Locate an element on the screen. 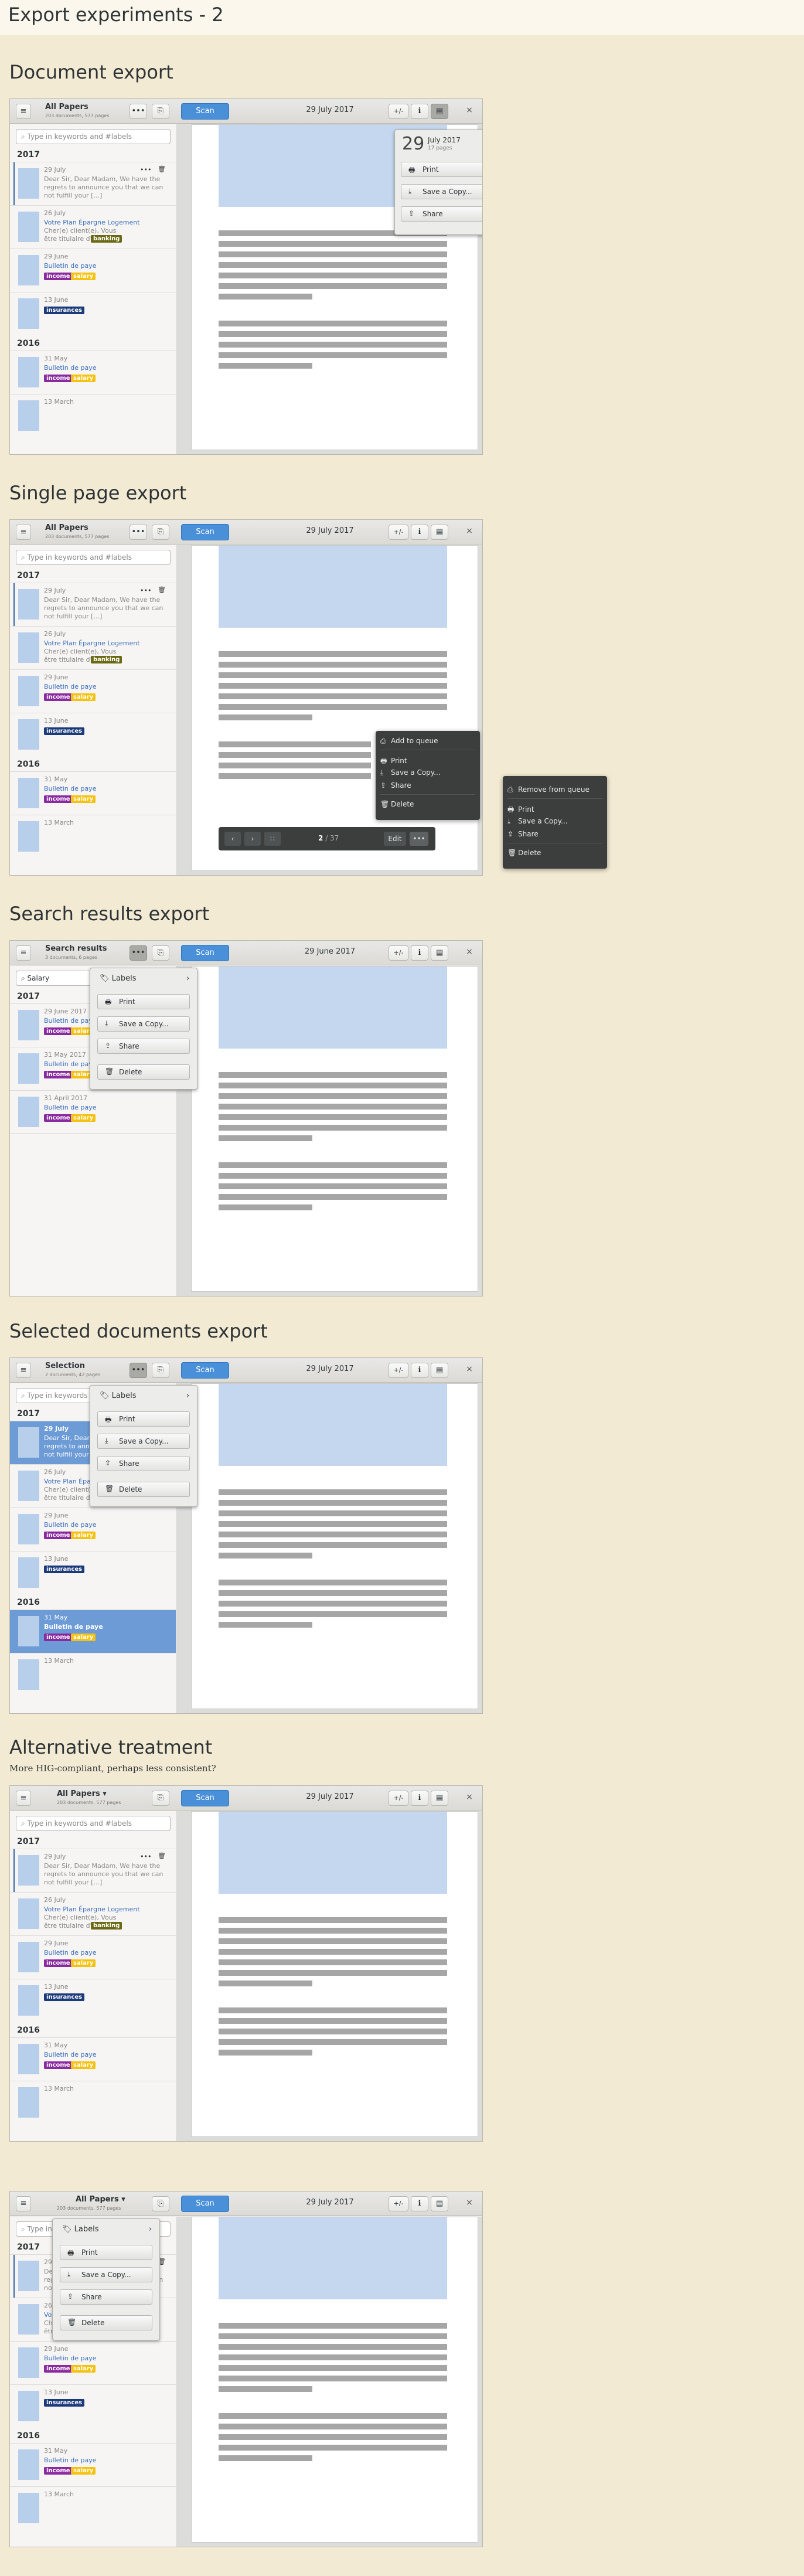 Image resolution: width=804 pixels, height=2576 pixels. list-item-selected: 31 May Bulletin de paye income salary is located at coordinates (93, 1631).